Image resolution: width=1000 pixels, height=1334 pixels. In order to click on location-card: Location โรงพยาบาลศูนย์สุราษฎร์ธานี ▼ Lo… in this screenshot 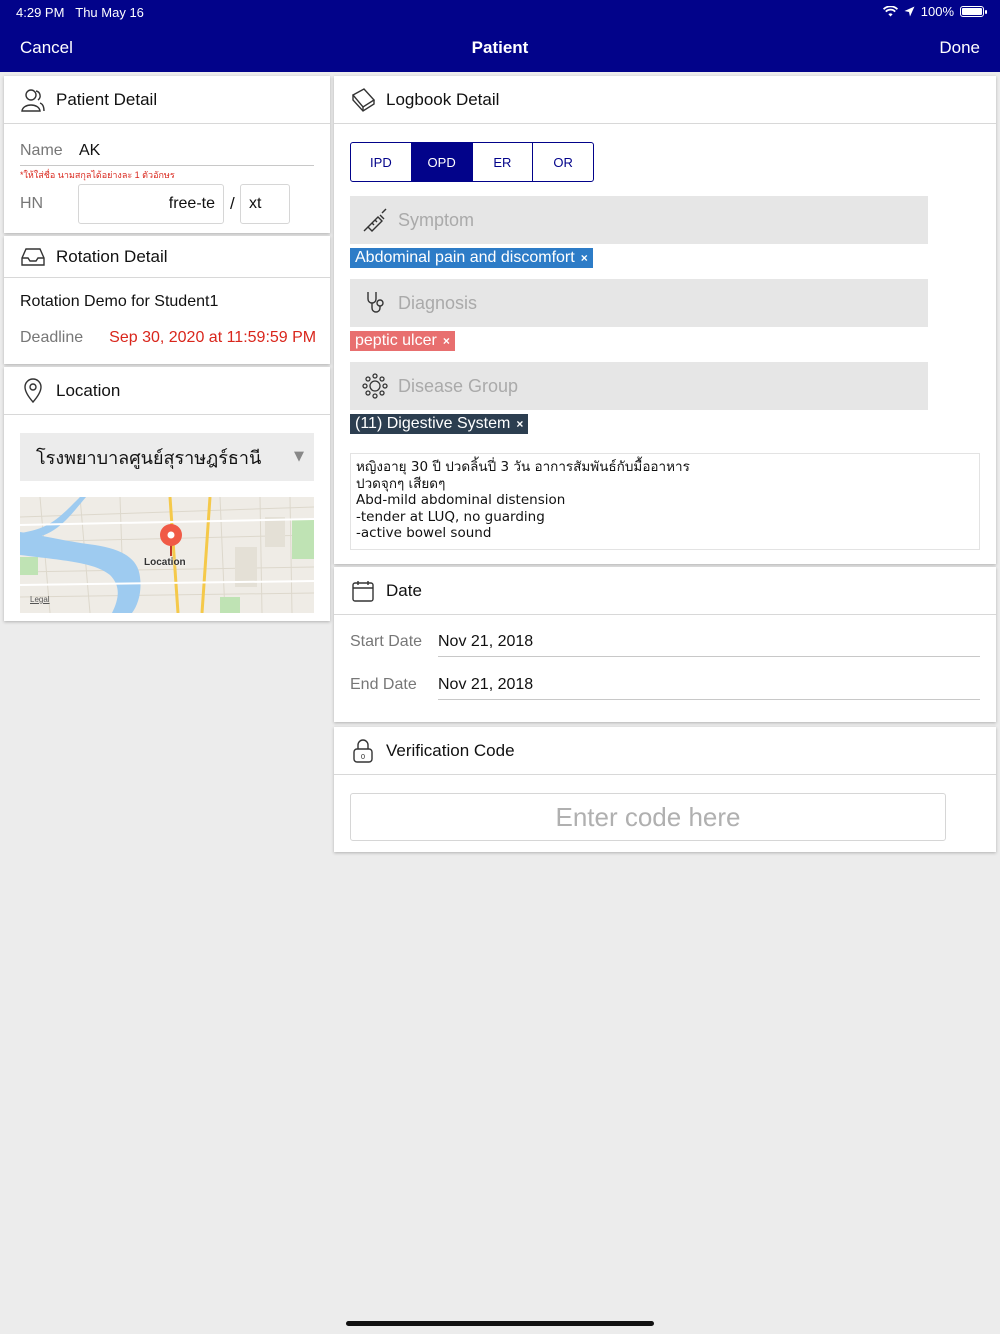, I will do `click(167, 494)`.